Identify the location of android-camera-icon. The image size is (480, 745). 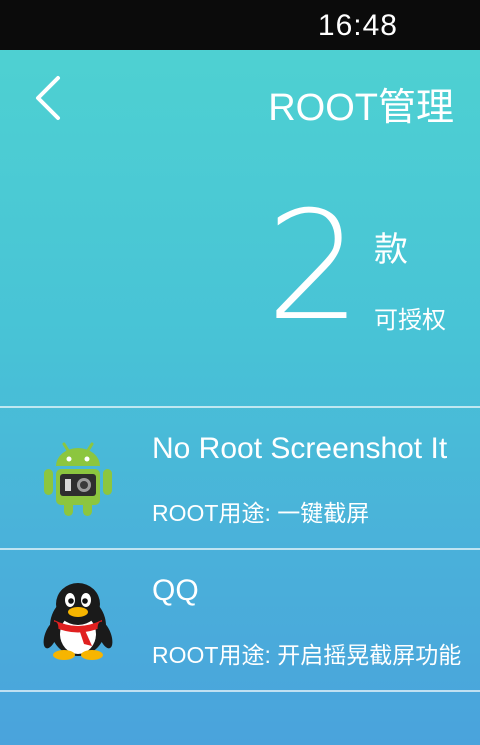
(78, 479).